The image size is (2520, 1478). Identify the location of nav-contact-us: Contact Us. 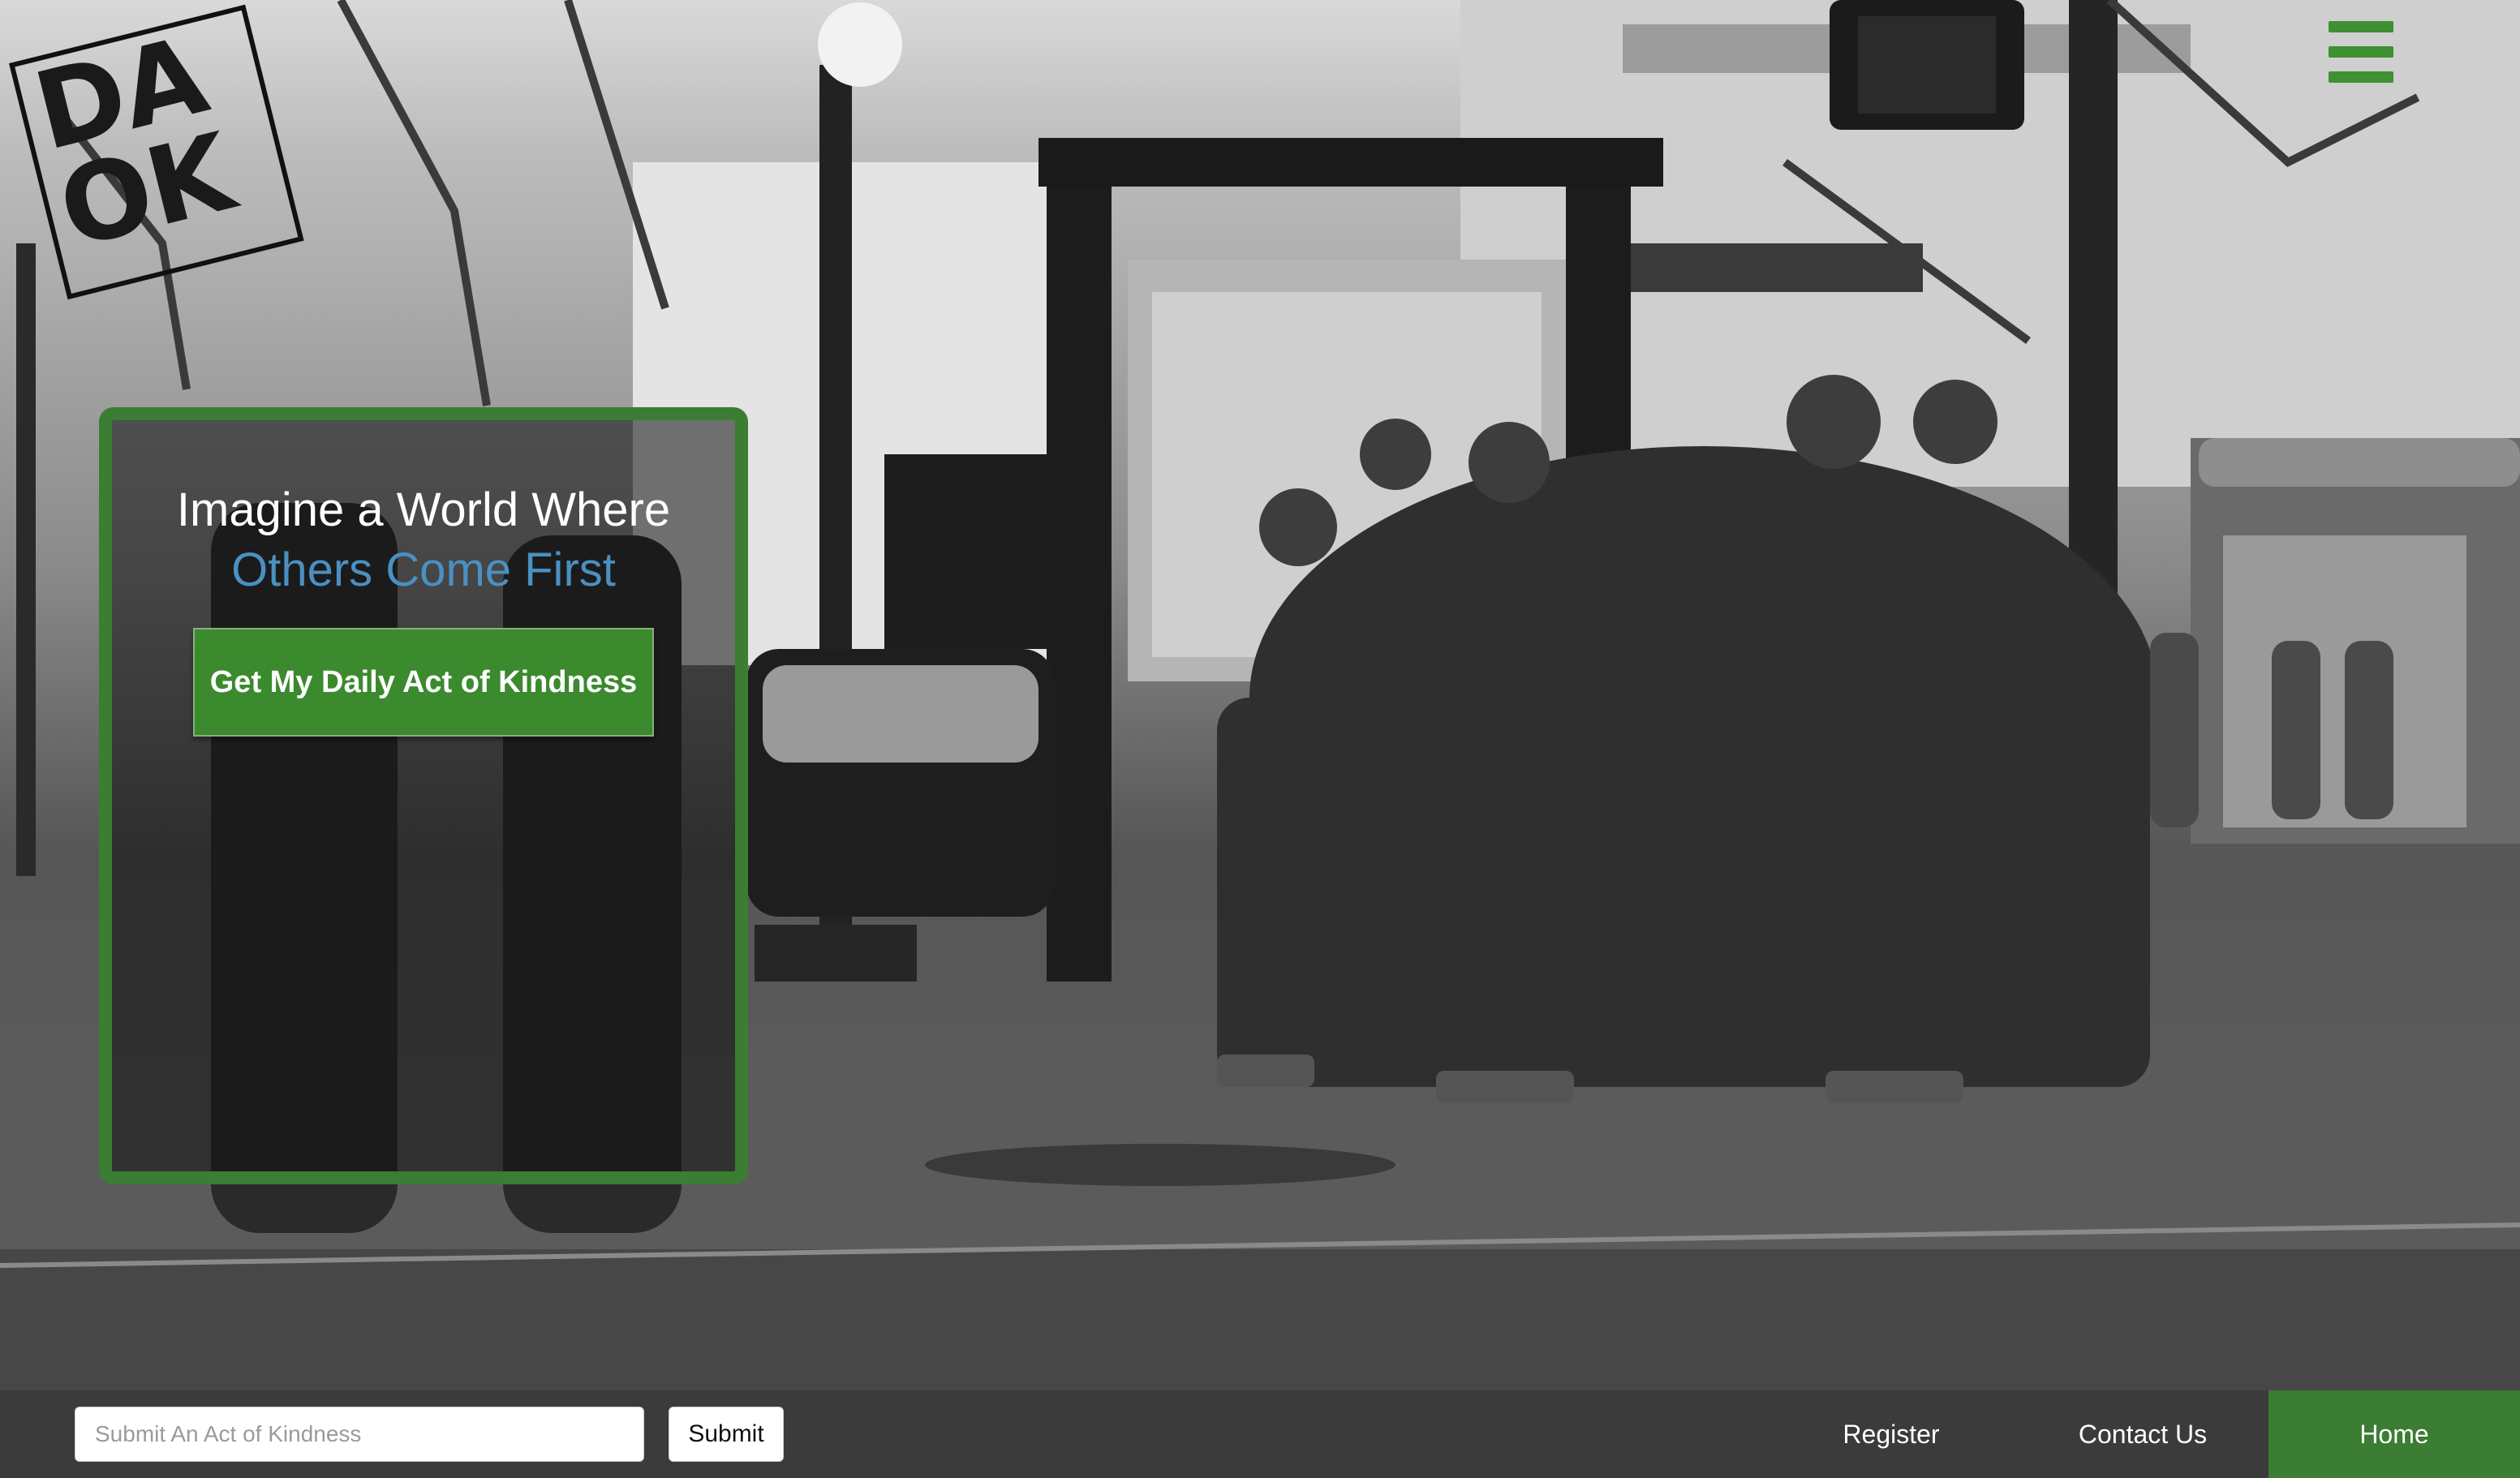
(2142, 1434).